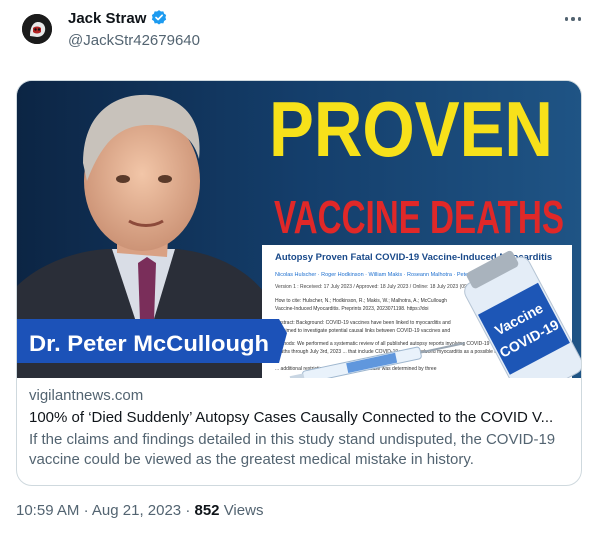 The width and height of the screenshot is (611, 546). Describe the element at coordinates (411, 129) in the screenshot. I see `headline-proven: PROVEN` at that location.